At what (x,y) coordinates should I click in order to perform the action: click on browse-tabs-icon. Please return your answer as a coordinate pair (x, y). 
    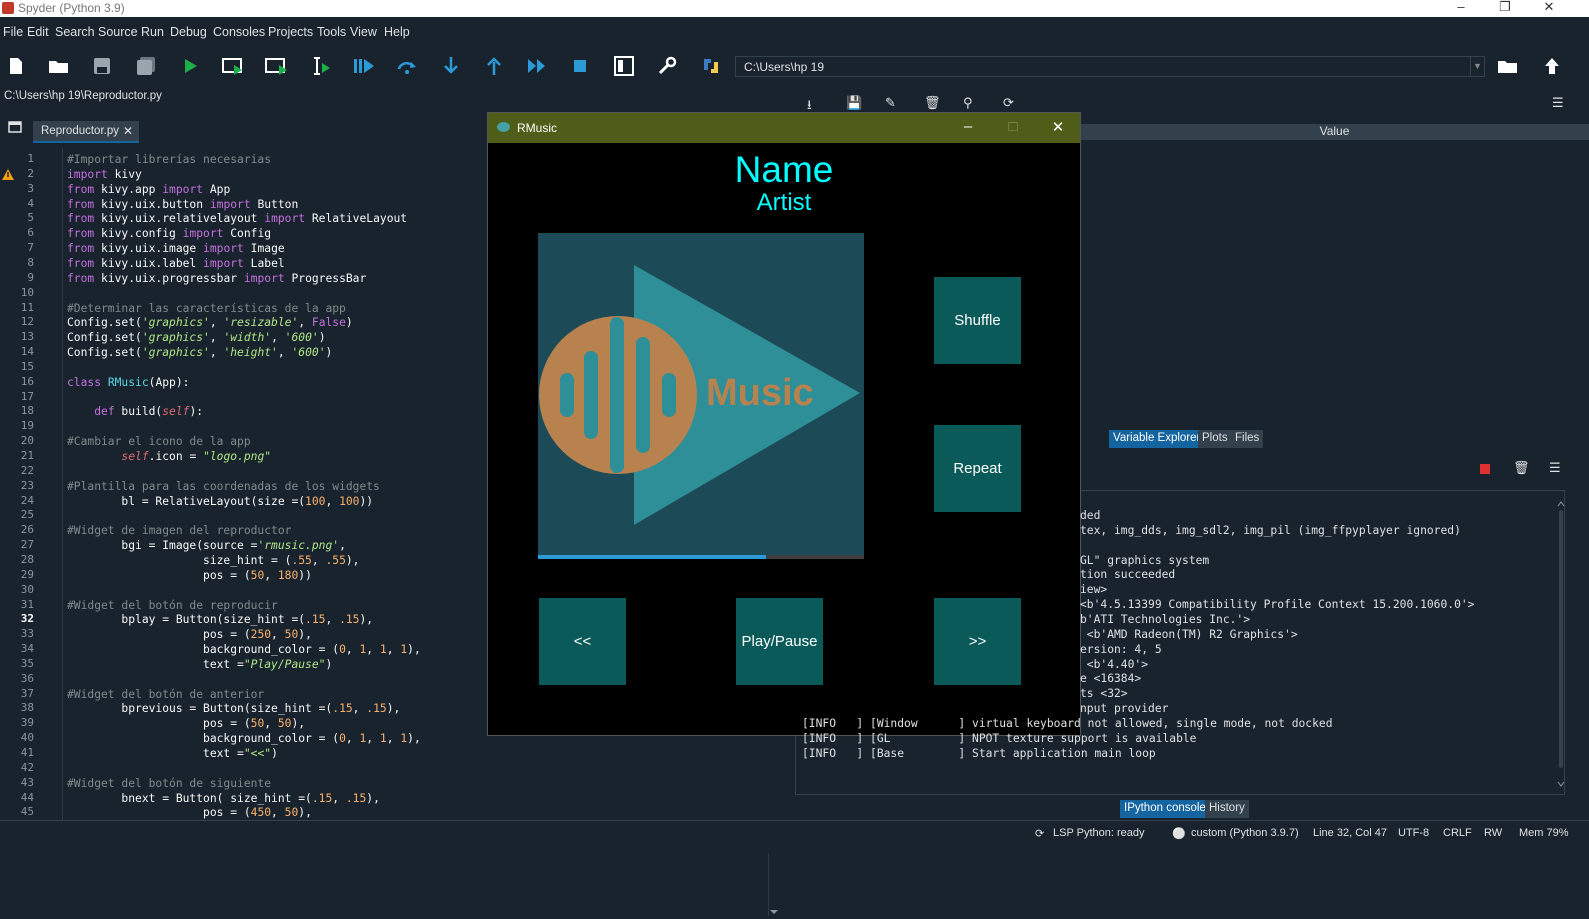
    Looking at the image, I should click on (15, 128).